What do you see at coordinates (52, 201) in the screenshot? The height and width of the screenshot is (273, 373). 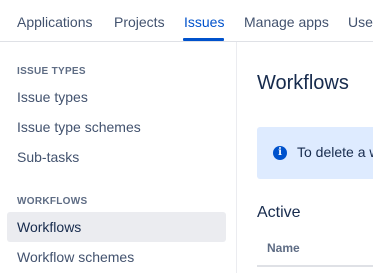 I see `section-title-workflows: WORKFLOWS` at bounding box center [52, 201].